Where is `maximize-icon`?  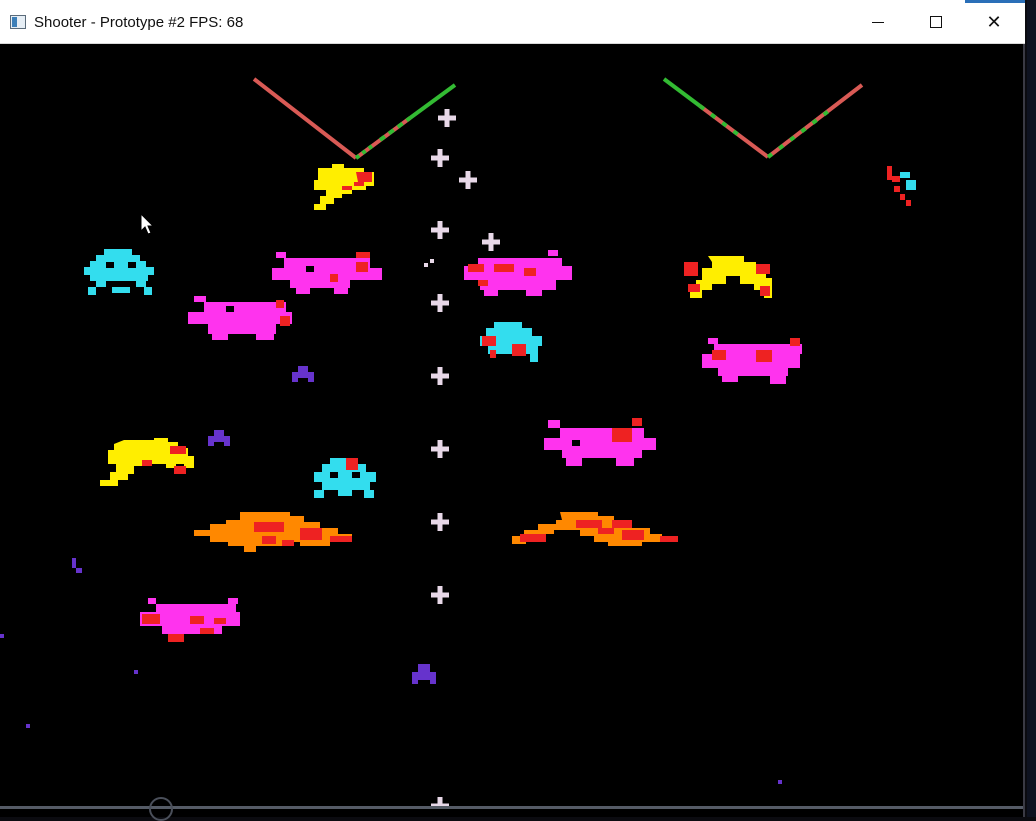 maximize-icon is located at coordinates (936, 22).